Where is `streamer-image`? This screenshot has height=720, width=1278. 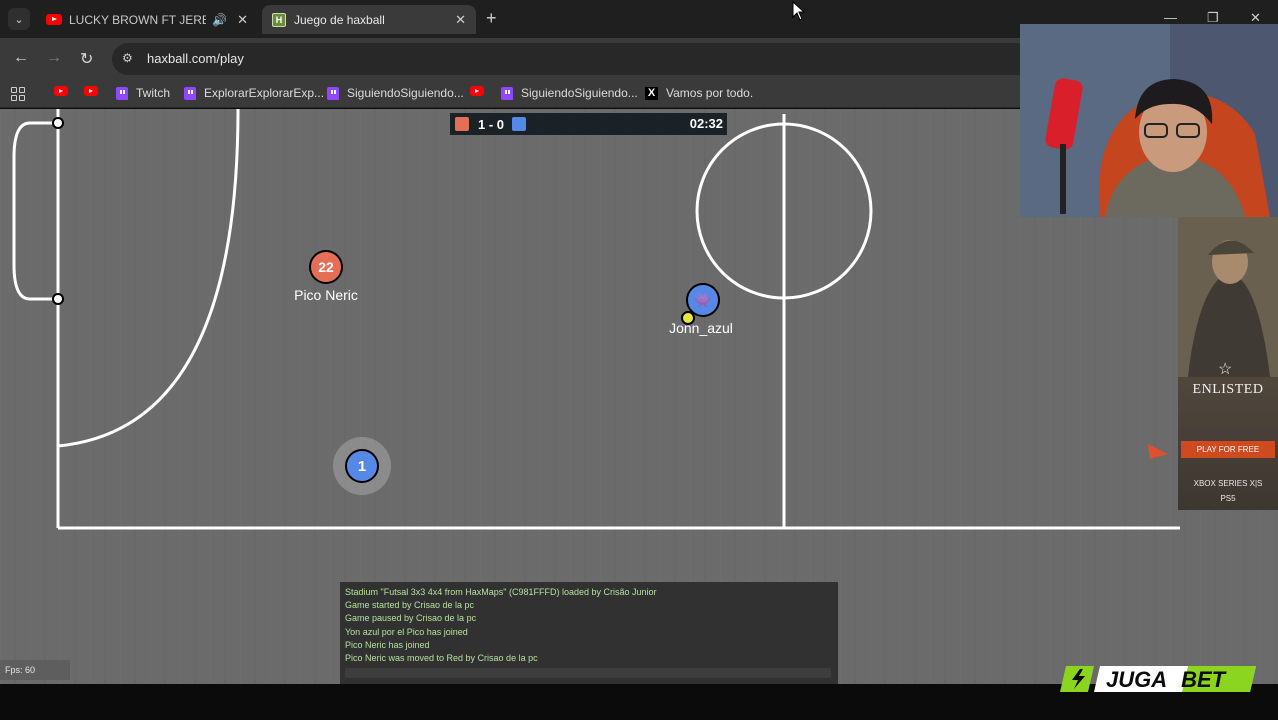 streamer-image is located at coordinates (1149, 120).